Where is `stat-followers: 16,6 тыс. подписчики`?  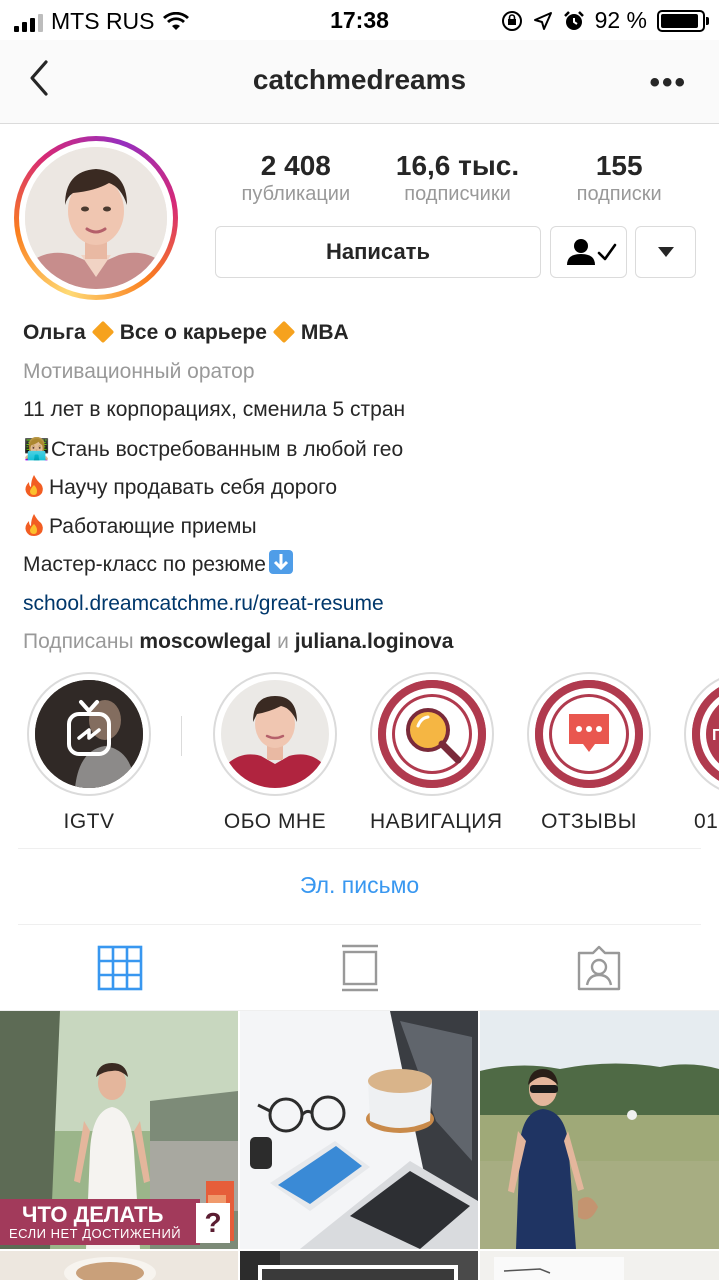
stat-followers: 16,6 тыс. подписчики is located at coordinates (458, 178).